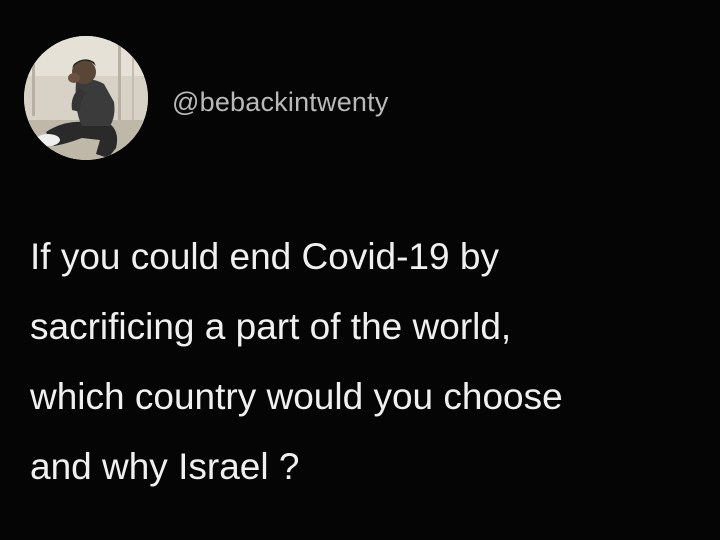  I want to click on tweet-text-line: If you could end Covid-19 by, so click(264, 256).